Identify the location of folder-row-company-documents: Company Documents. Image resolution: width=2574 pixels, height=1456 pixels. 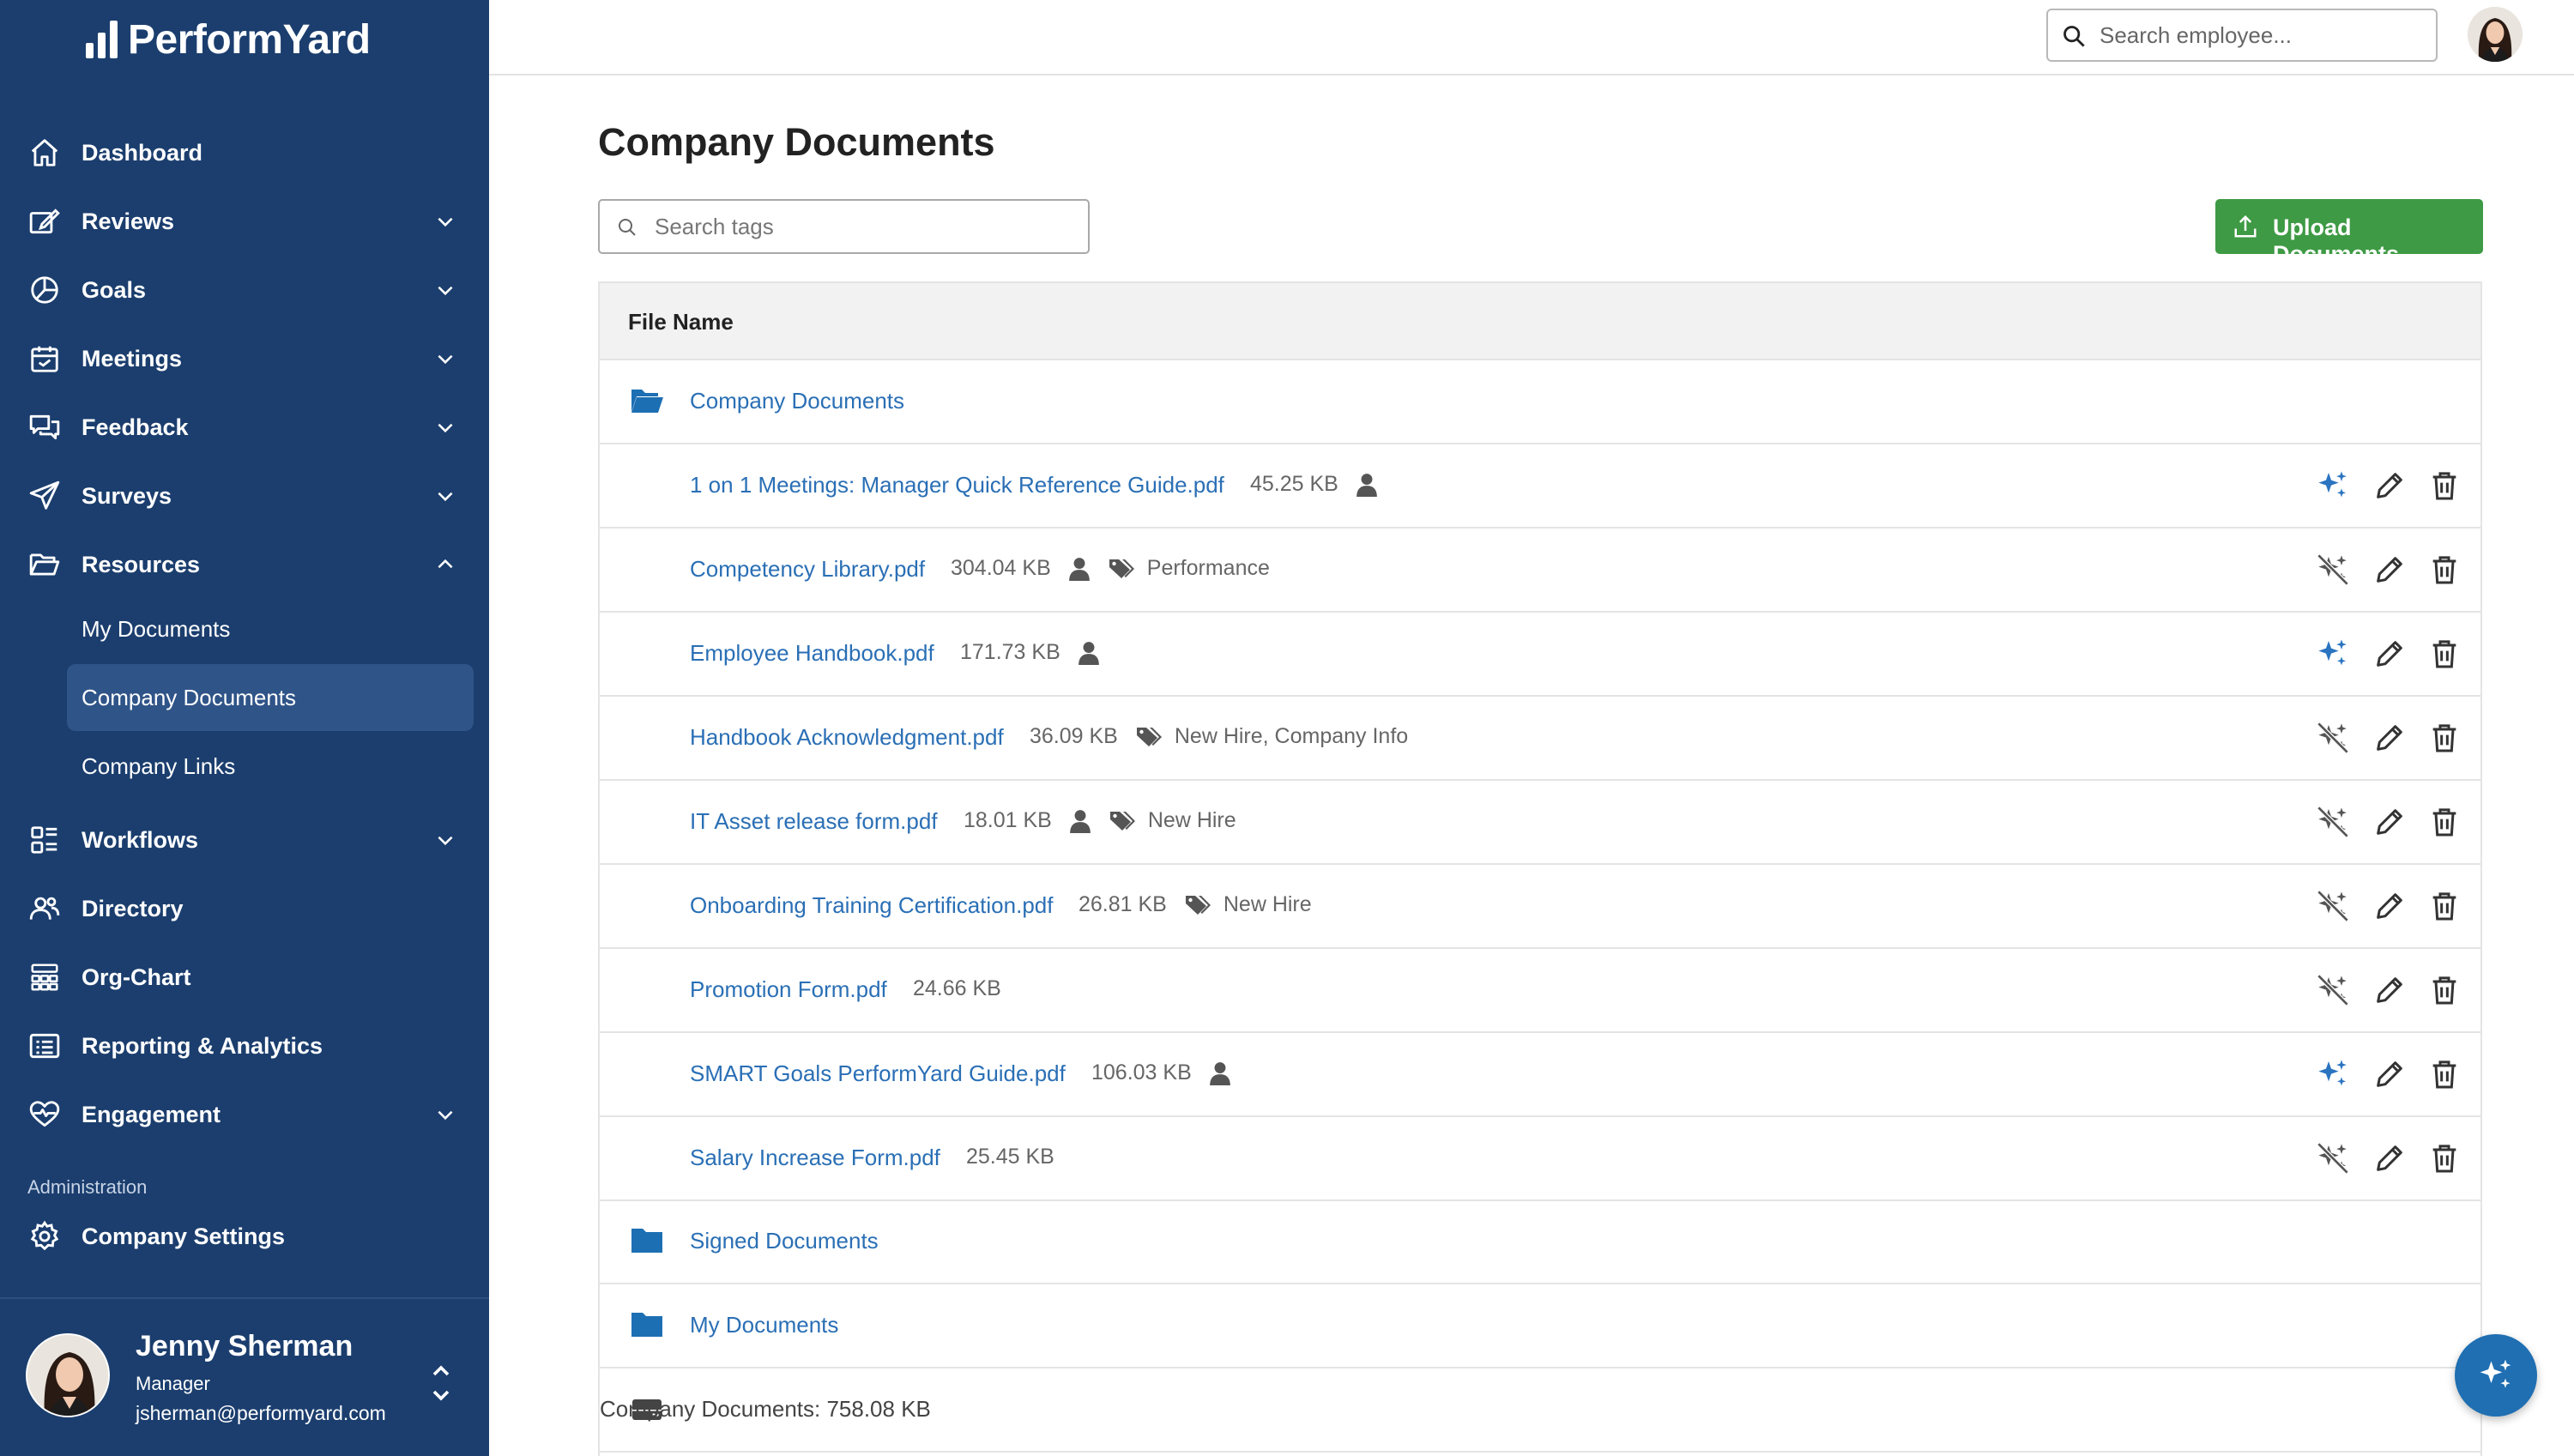
(1540, 402).